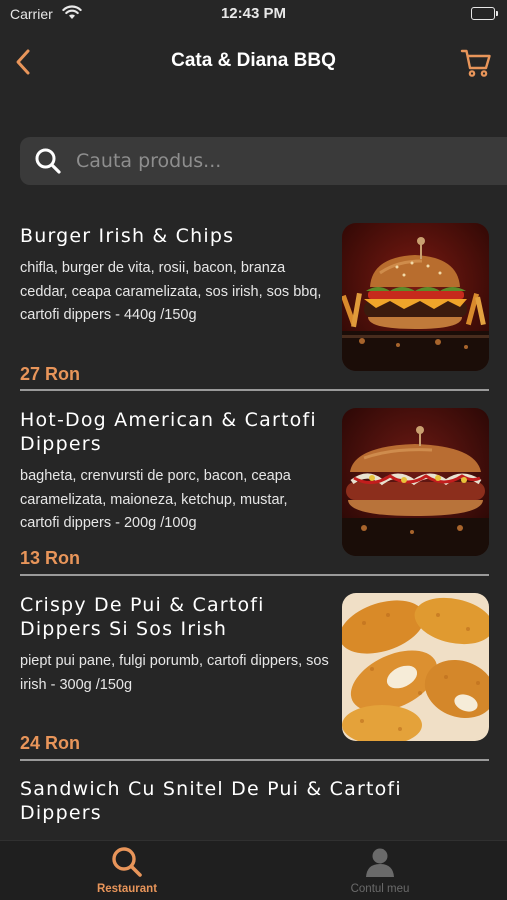 This screenshot has width=507, height=900. I want to click on status-bar: Carrier 12:43 PM, so click(253, 14).